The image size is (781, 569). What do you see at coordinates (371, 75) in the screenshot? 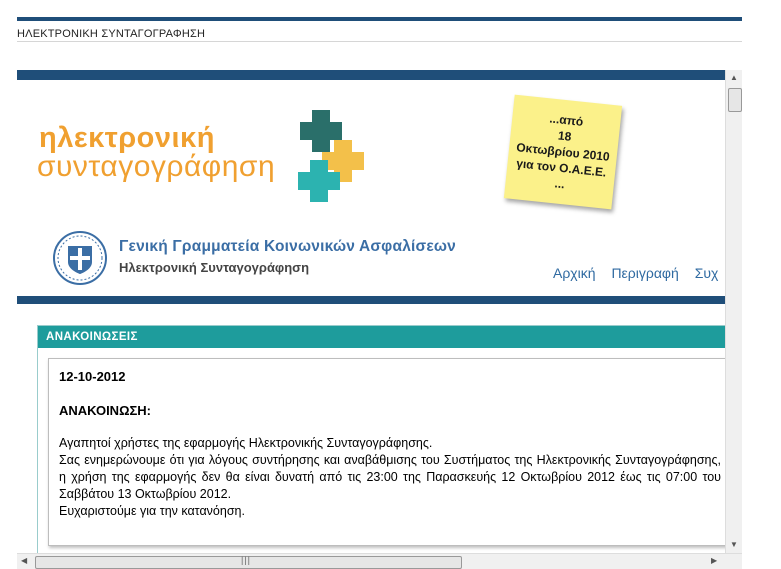
I see `header-bar` at bounding box center [371, 75].